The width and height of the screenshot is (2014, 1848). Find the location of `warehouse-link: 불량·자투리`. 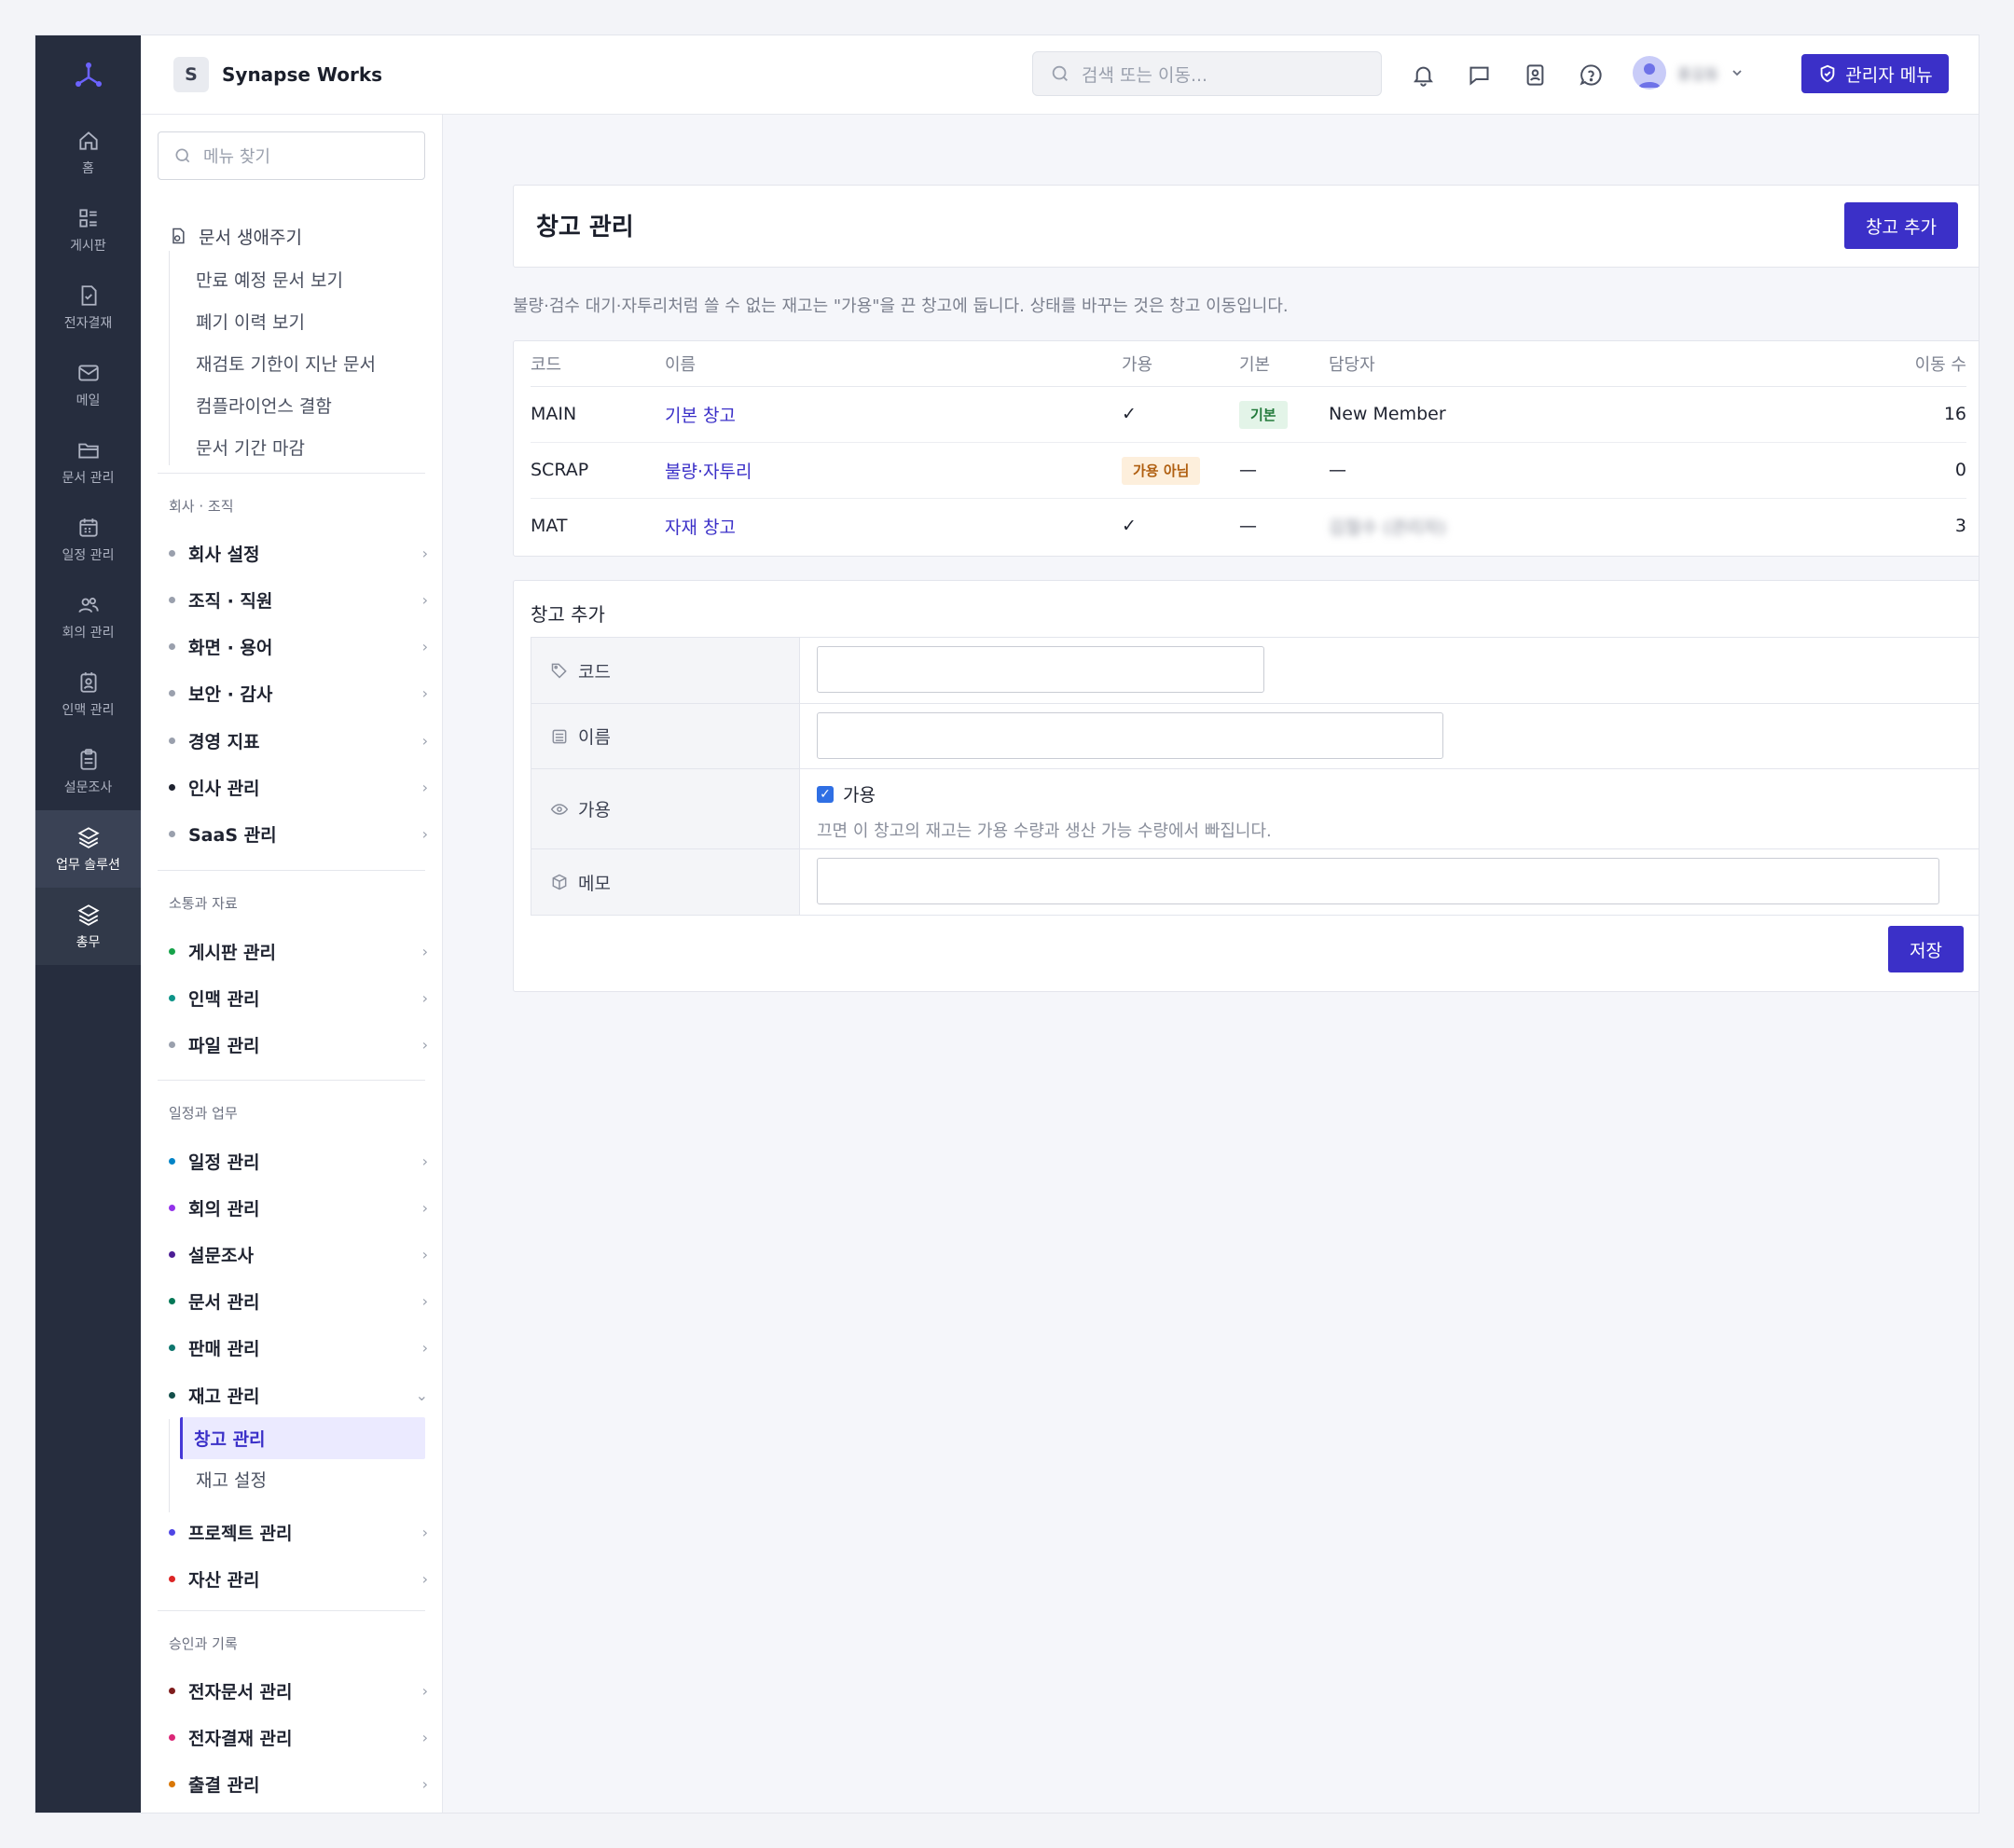

warehouse-link: 불량·자투리 is located at coordinates (708, 472).